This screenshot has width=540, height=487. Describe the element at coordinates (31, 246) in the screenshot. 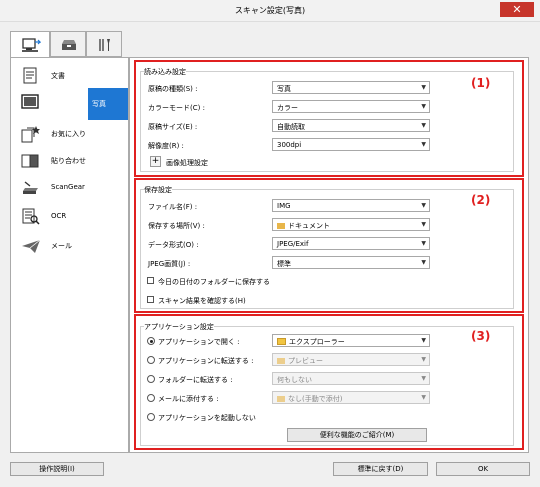

I see `mail-icon` at that location.